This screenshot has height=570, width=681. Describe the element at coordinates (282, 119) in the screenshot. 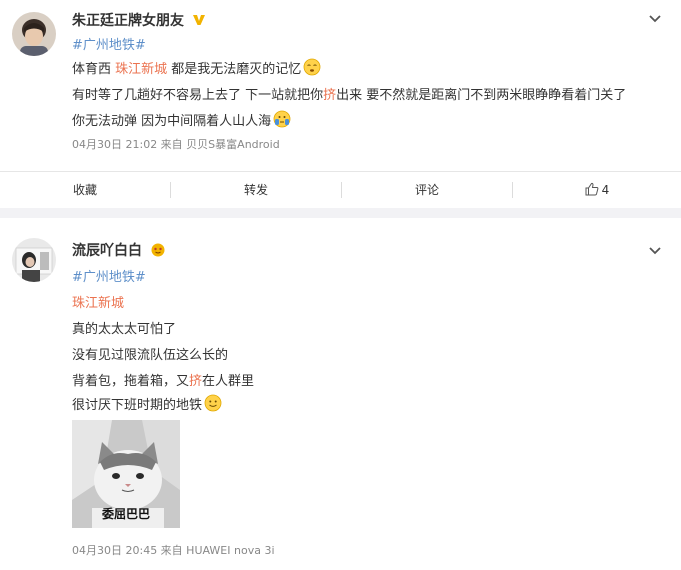

I see `squeezed-face-icon` at that location.